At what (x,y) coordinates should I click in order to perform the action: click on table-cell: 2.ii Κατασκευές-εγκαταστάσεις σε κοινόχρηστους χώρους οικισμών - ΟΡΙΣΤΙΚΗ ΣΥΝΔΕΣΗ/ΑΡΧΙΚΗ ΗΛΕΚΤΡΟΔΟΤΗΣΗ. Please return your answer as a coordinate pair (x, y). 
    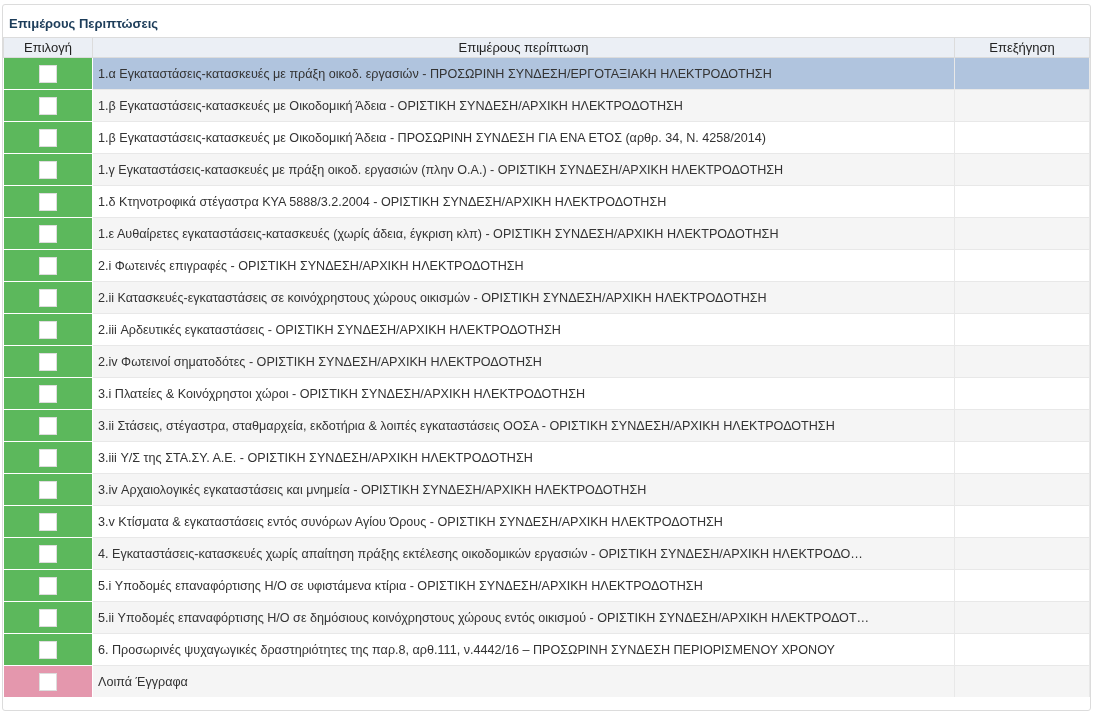
    Looking at the image, I should click on (523, 297).